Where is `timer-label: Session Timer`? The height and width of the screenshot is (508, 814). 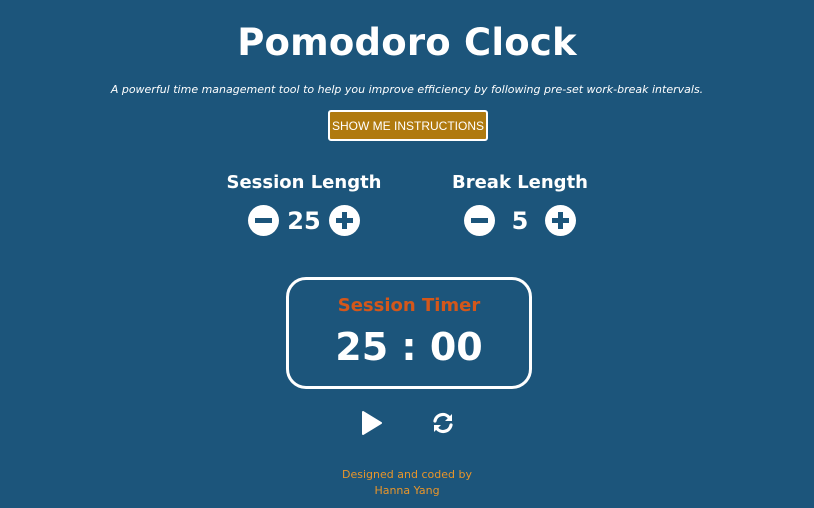
timer-label: Session Timer is located at coordinates (409, 305).